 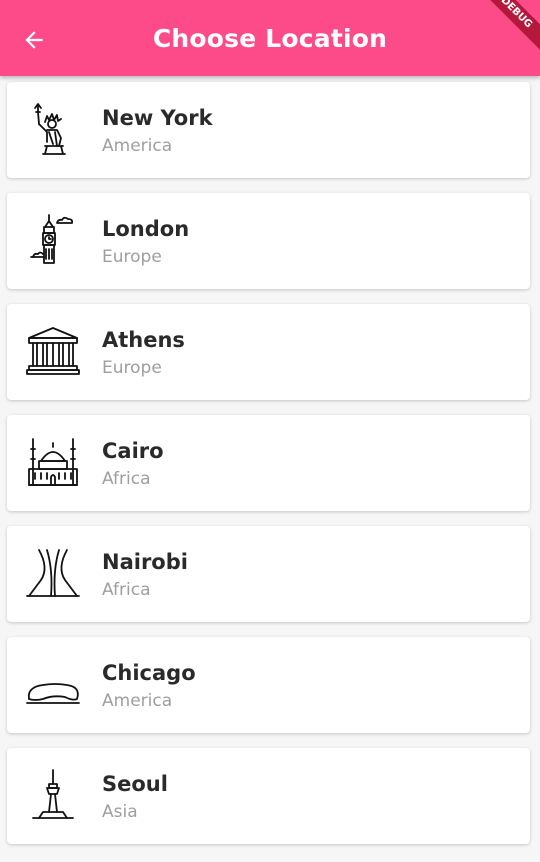 I want to click on city-name: Seoul, so click(x=135, y=784).